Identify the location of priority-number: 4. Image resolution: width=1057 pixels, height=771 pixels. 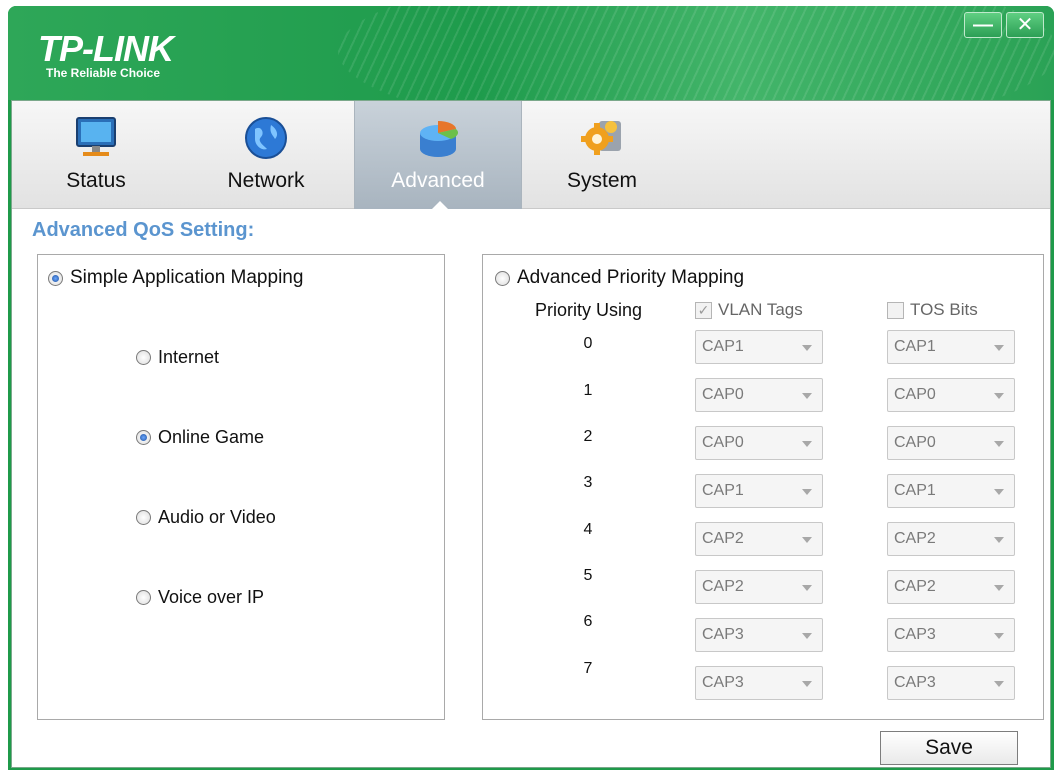
(588, 529).